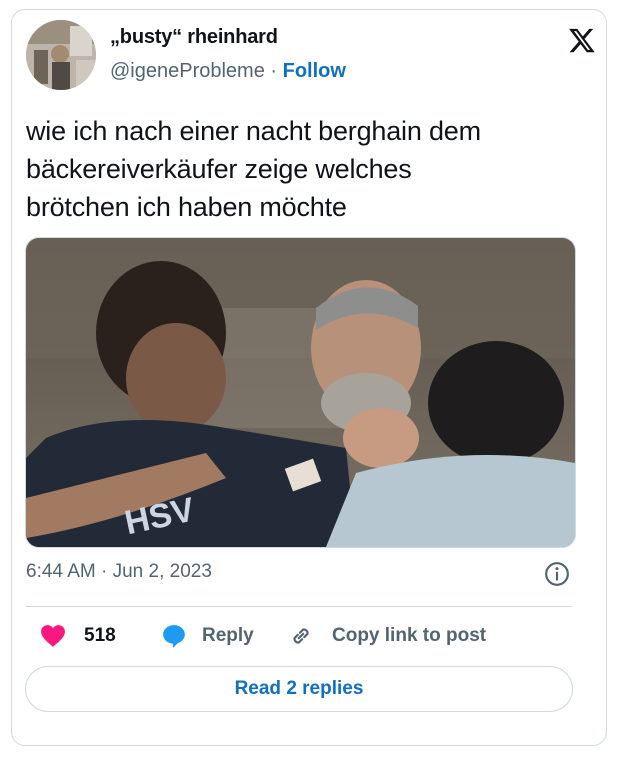 Image resolution: width=620 pixels, height=758 pixels. What do you see at coordinates (299, 606) in the screenshot?
I see `divider` at bounding box center [299, 606].